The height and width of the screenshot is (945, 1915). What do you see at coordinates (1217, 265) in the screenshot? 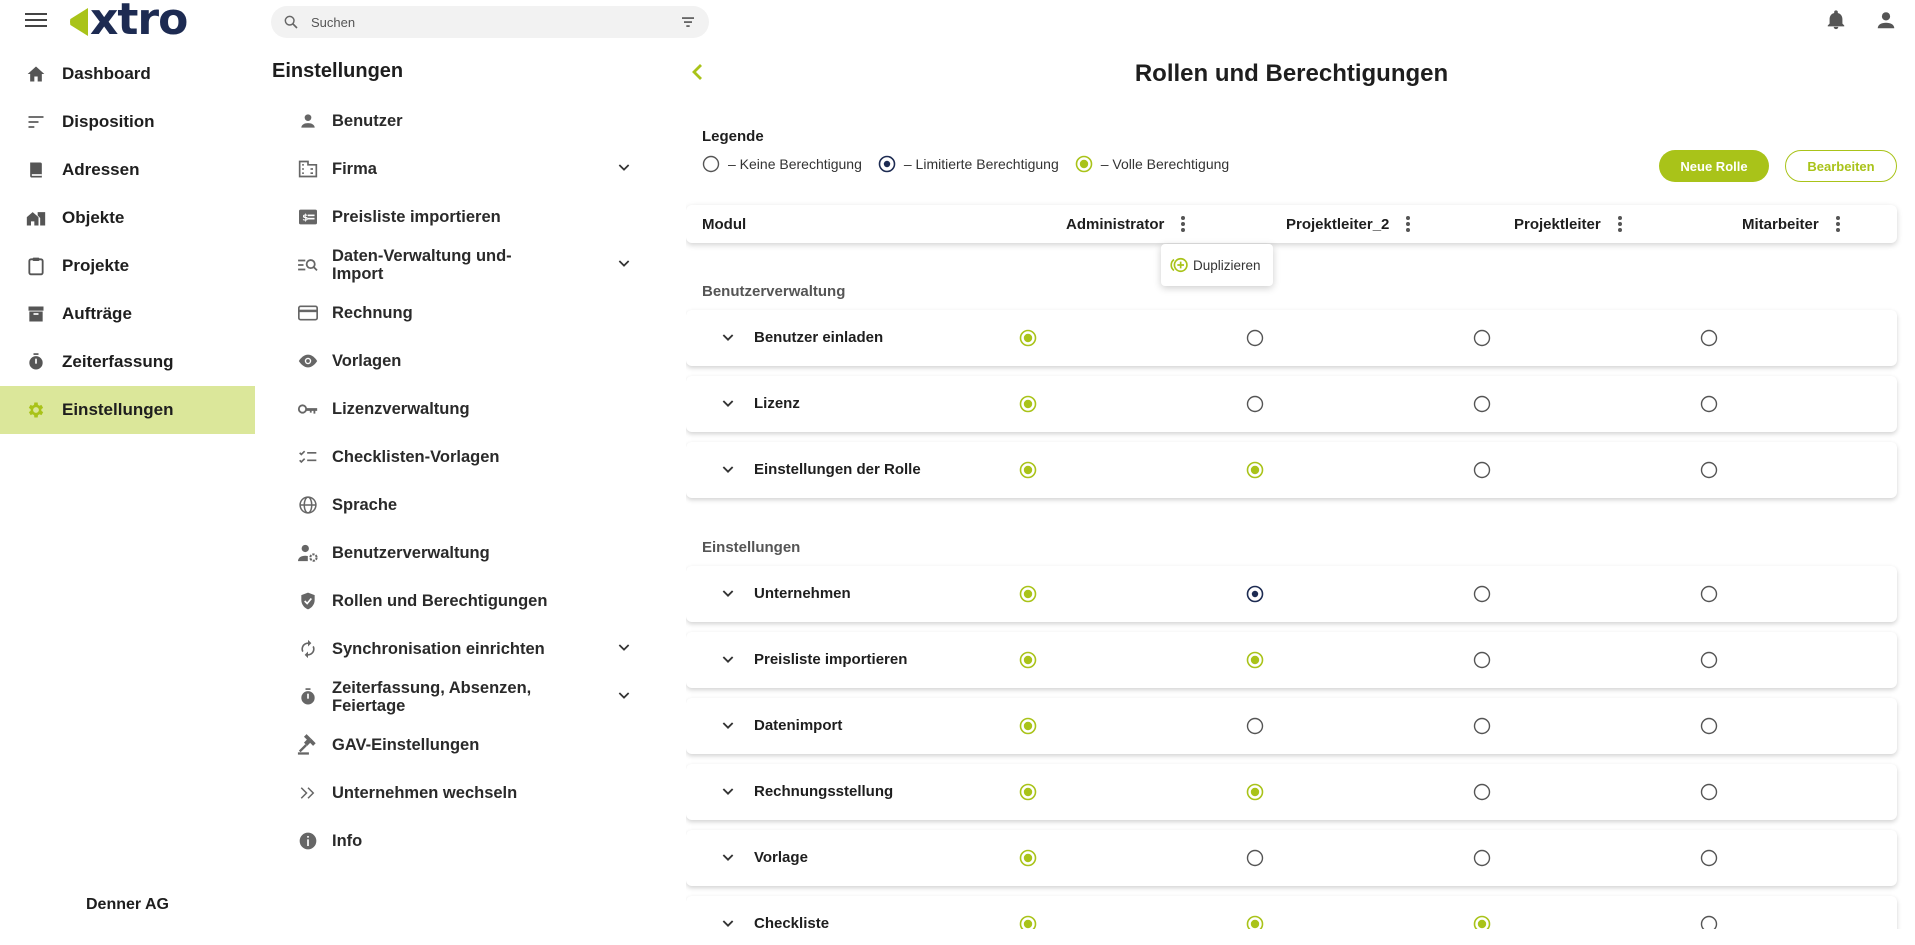
I see `duplicate-menu-item: Duplizieren` at bounding box center [1217, 265].